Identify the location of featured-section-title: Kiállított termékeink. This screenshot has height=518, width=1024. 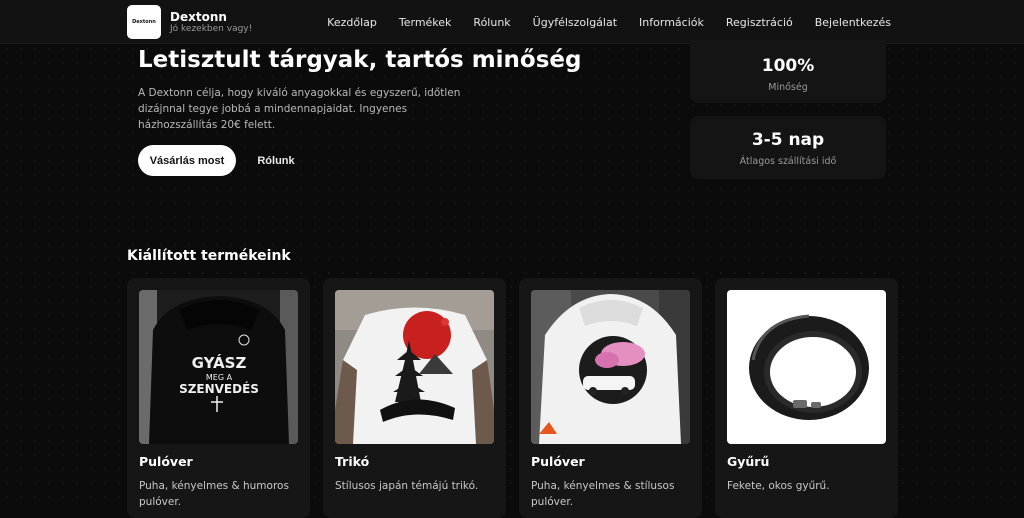
(209, 256).